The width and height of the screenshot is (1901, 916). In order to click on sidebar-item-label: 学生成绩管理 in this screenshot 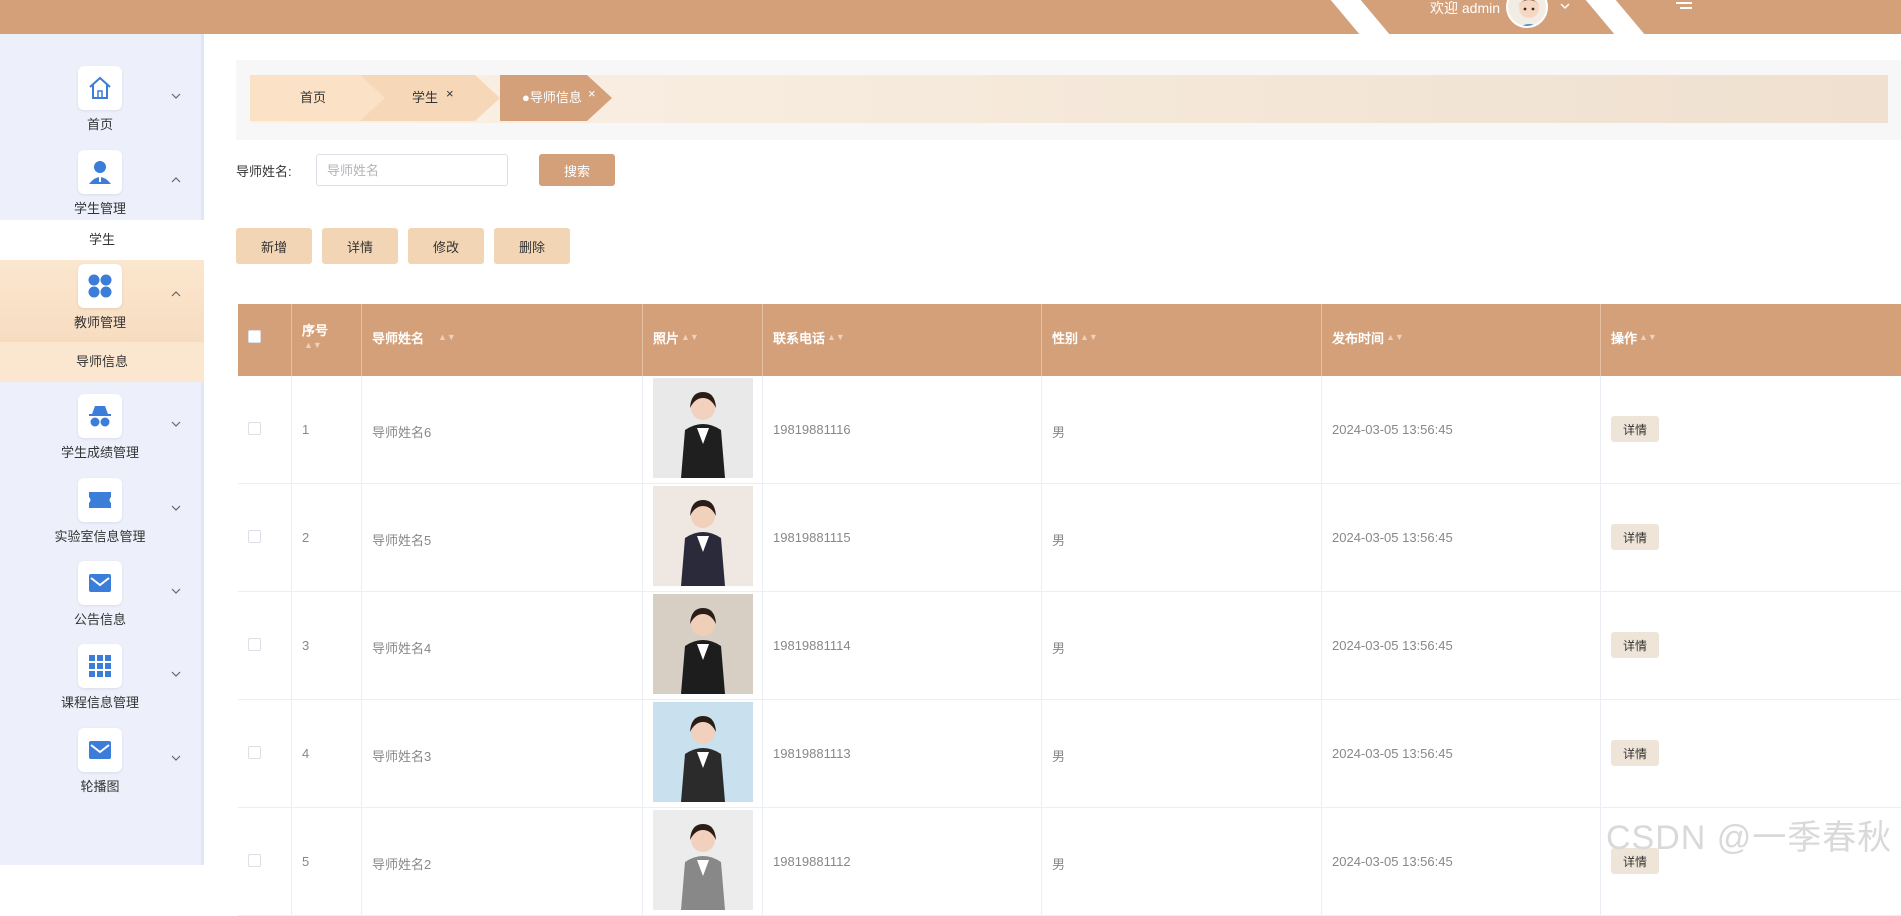, I will do `click(99, 452)`.